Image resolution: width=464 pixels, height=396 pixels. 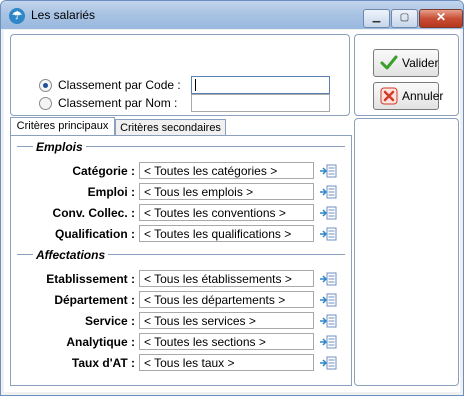 I want to click on group-title-affectations: Affectations, so click(x=71, y=255).